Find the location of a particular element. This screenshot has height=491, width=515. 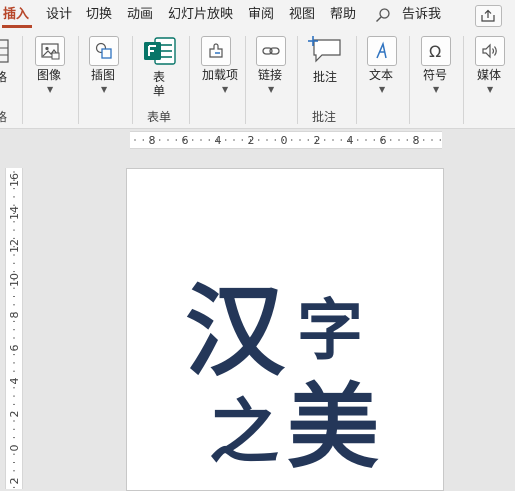

symbols-label: 符号 is located at coordinates (435, 75).